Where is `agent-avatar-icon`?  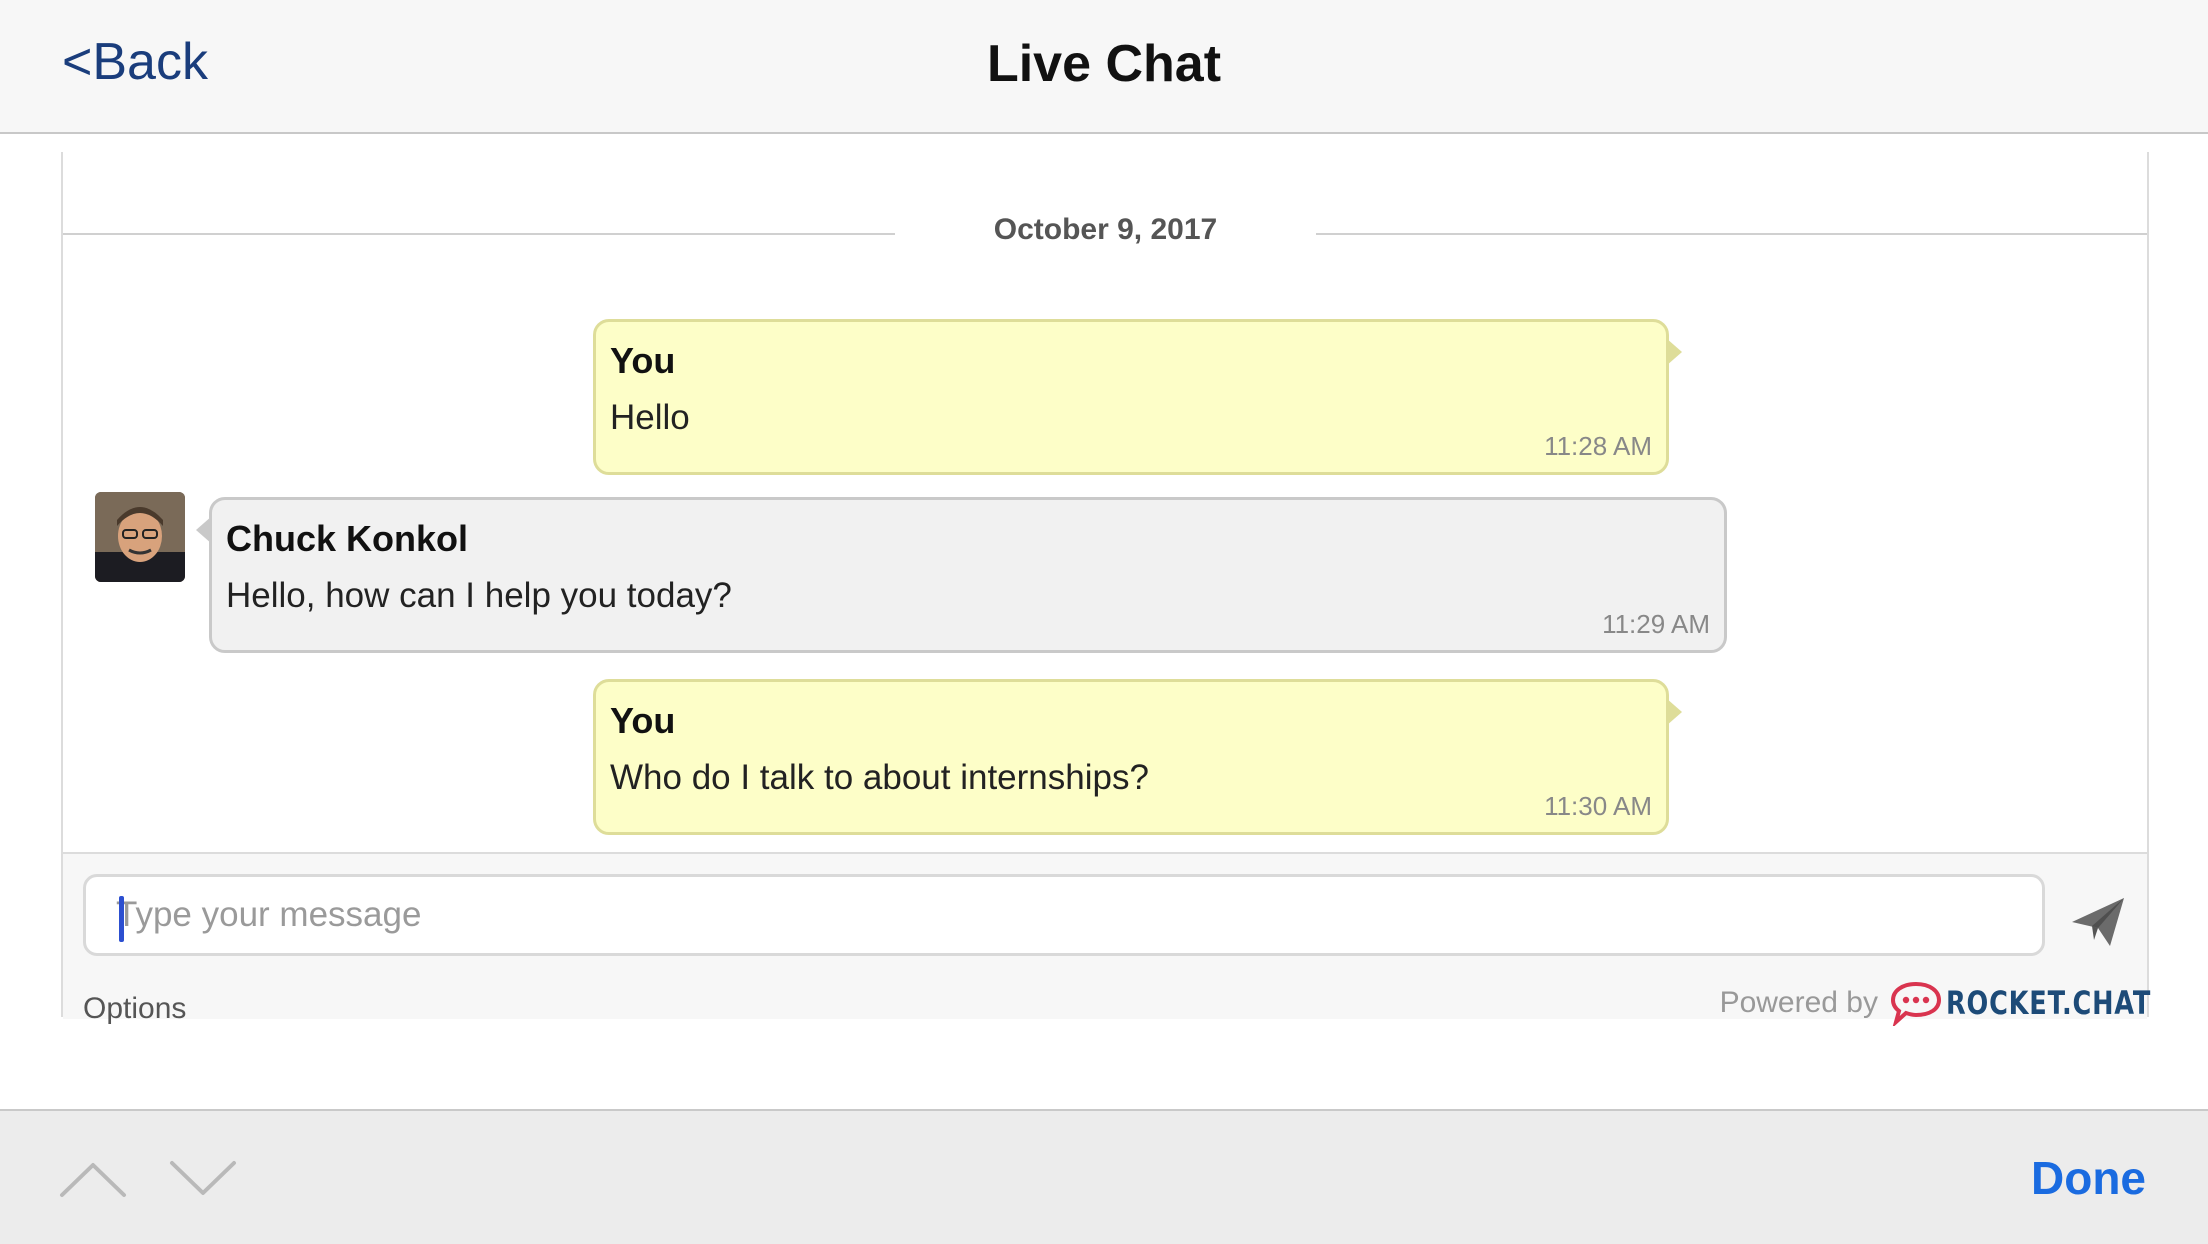
agent-avatar-icon is located at coordinates (140, 537).